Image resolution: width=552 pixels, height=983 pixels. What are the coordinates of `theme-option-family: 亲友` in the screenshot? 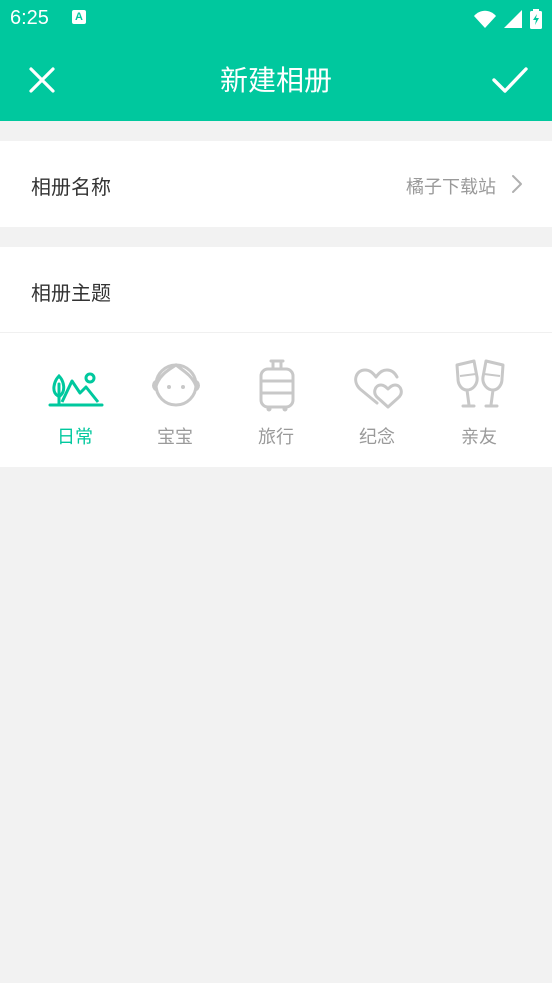 It's located at (479, 400).